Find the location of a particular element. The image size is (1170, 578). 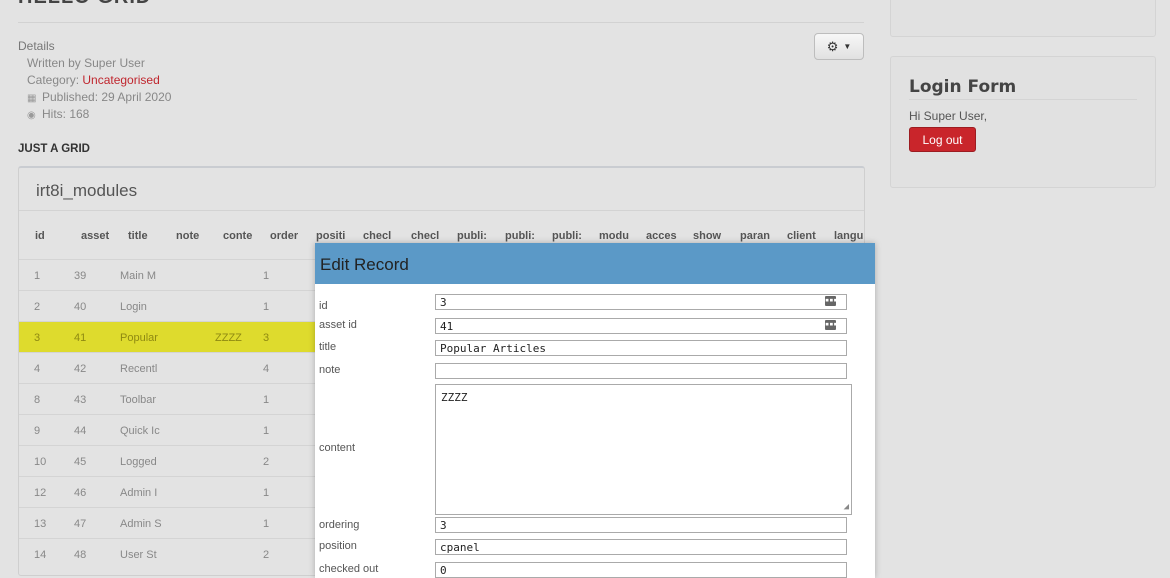

content-textarea: ZZZZ ◢ is located at coordinates (643, 449).